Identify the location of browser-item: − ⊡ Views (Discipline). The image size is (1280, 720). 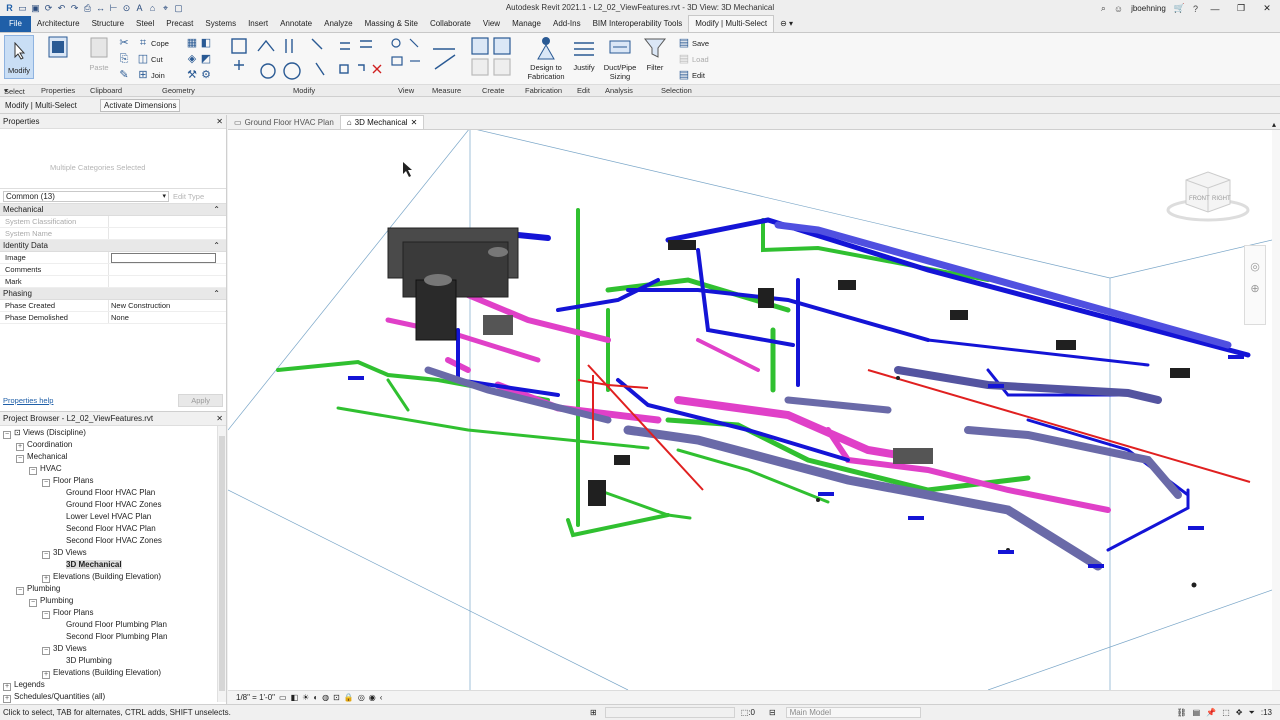
(113, 433).